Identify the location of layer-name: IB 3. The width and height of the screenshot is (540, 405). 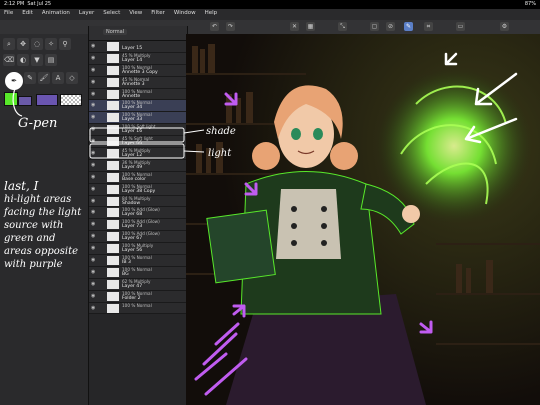
(126, 263).